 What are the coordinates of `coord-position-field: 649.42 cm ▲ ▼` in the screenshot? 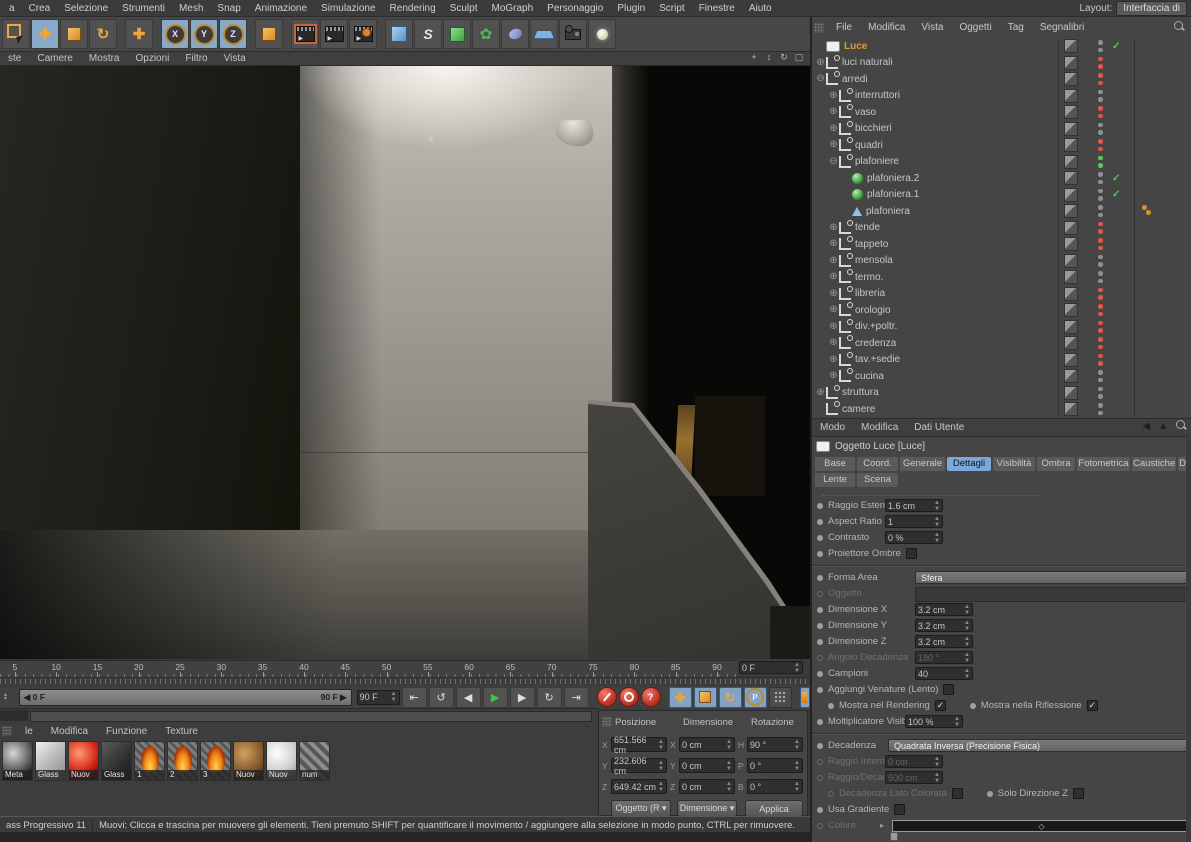 It's located at (639, 786).